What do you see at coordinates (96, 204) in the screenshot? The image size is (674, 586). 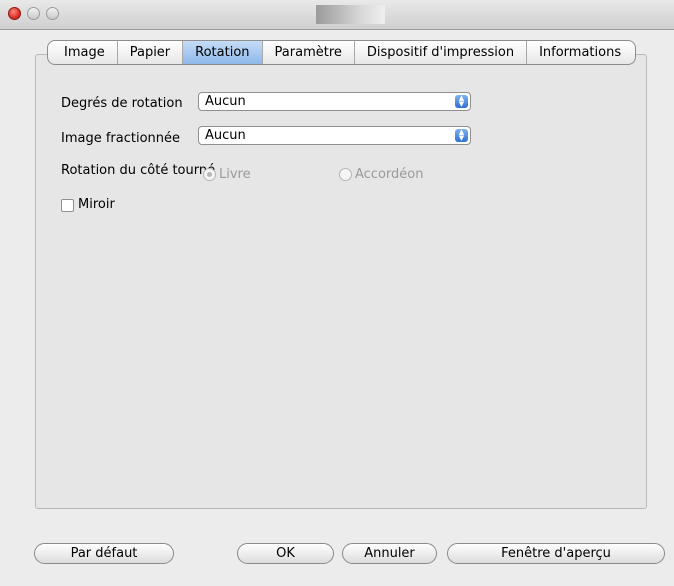 I see `mirror-label: Miroir` at bounding box center [96, 204].